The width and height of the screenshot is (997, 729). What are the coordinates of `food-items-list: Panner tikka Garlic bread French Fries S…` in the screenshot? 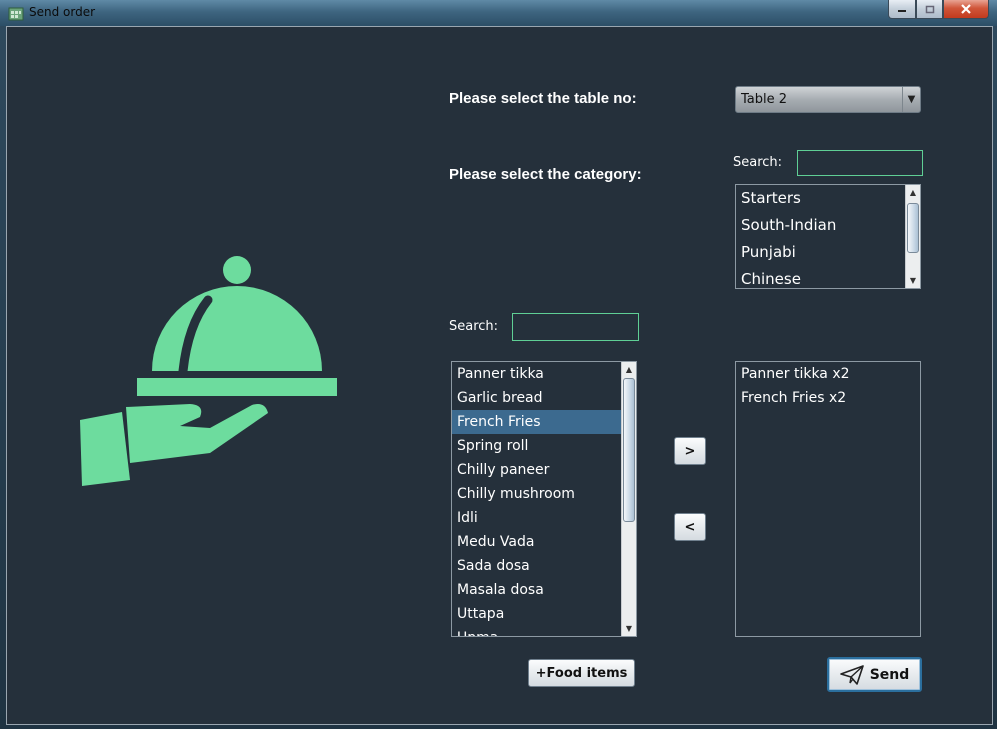 It's located at (544, 499).